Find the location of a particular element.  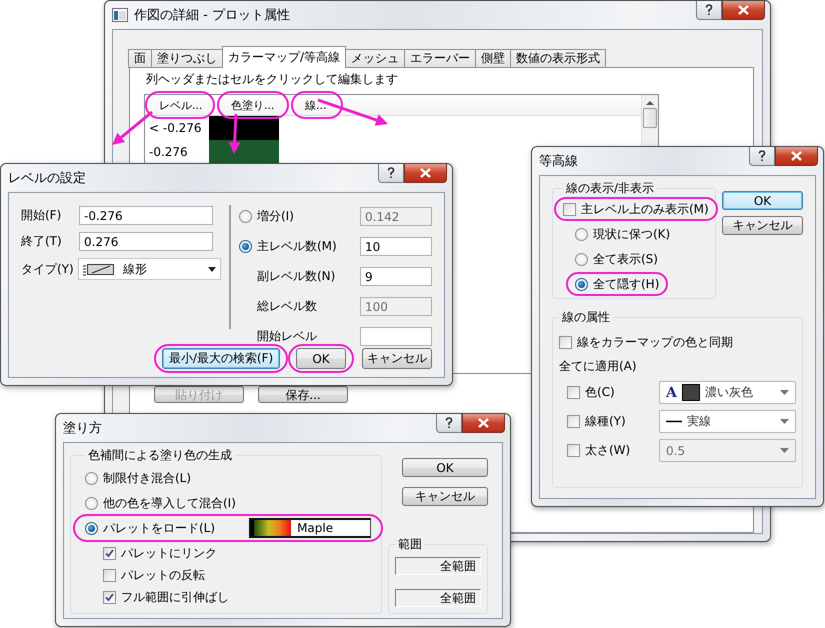

palette-gradient is located at coordinates (271, 528).